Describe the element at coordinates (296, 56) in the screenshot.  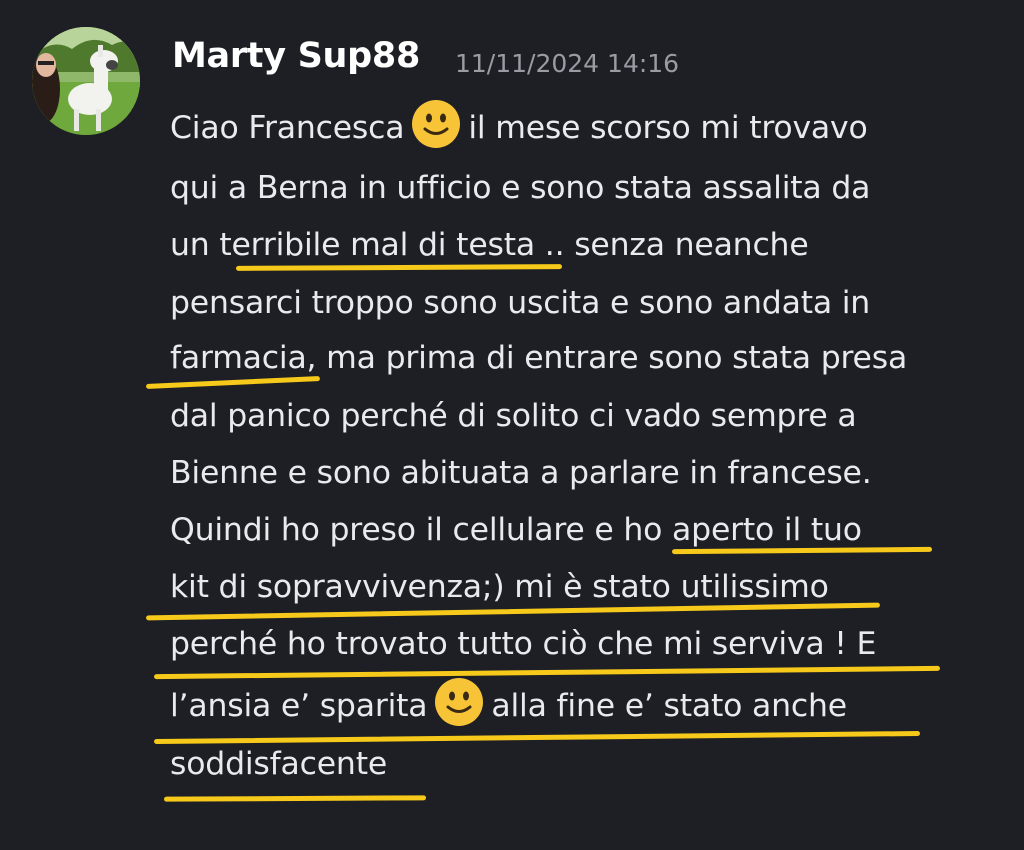
I see `message-author: Marty Sup88` at that location.